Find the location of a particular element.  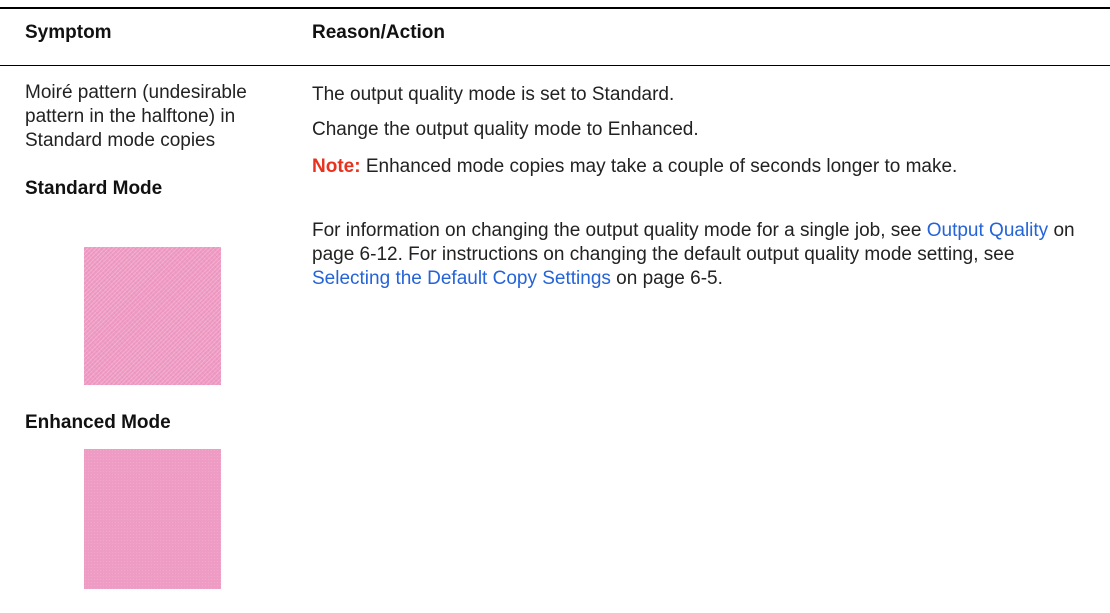

enhanced-mode-label: Enhanced Mode is located at coordinates (98, 422).